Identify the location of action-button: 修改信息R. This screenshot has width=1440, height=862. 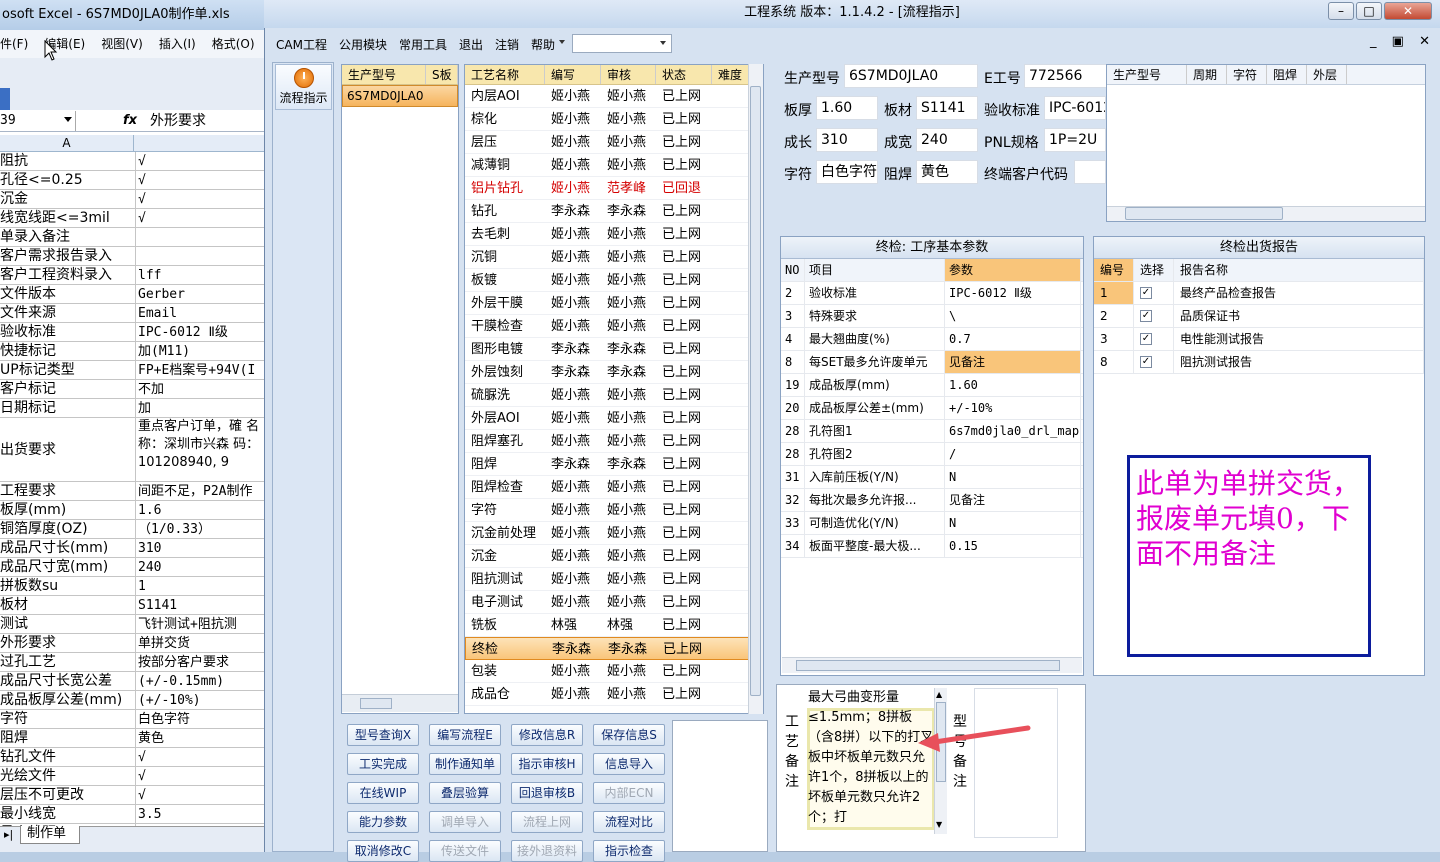
(547, 735).